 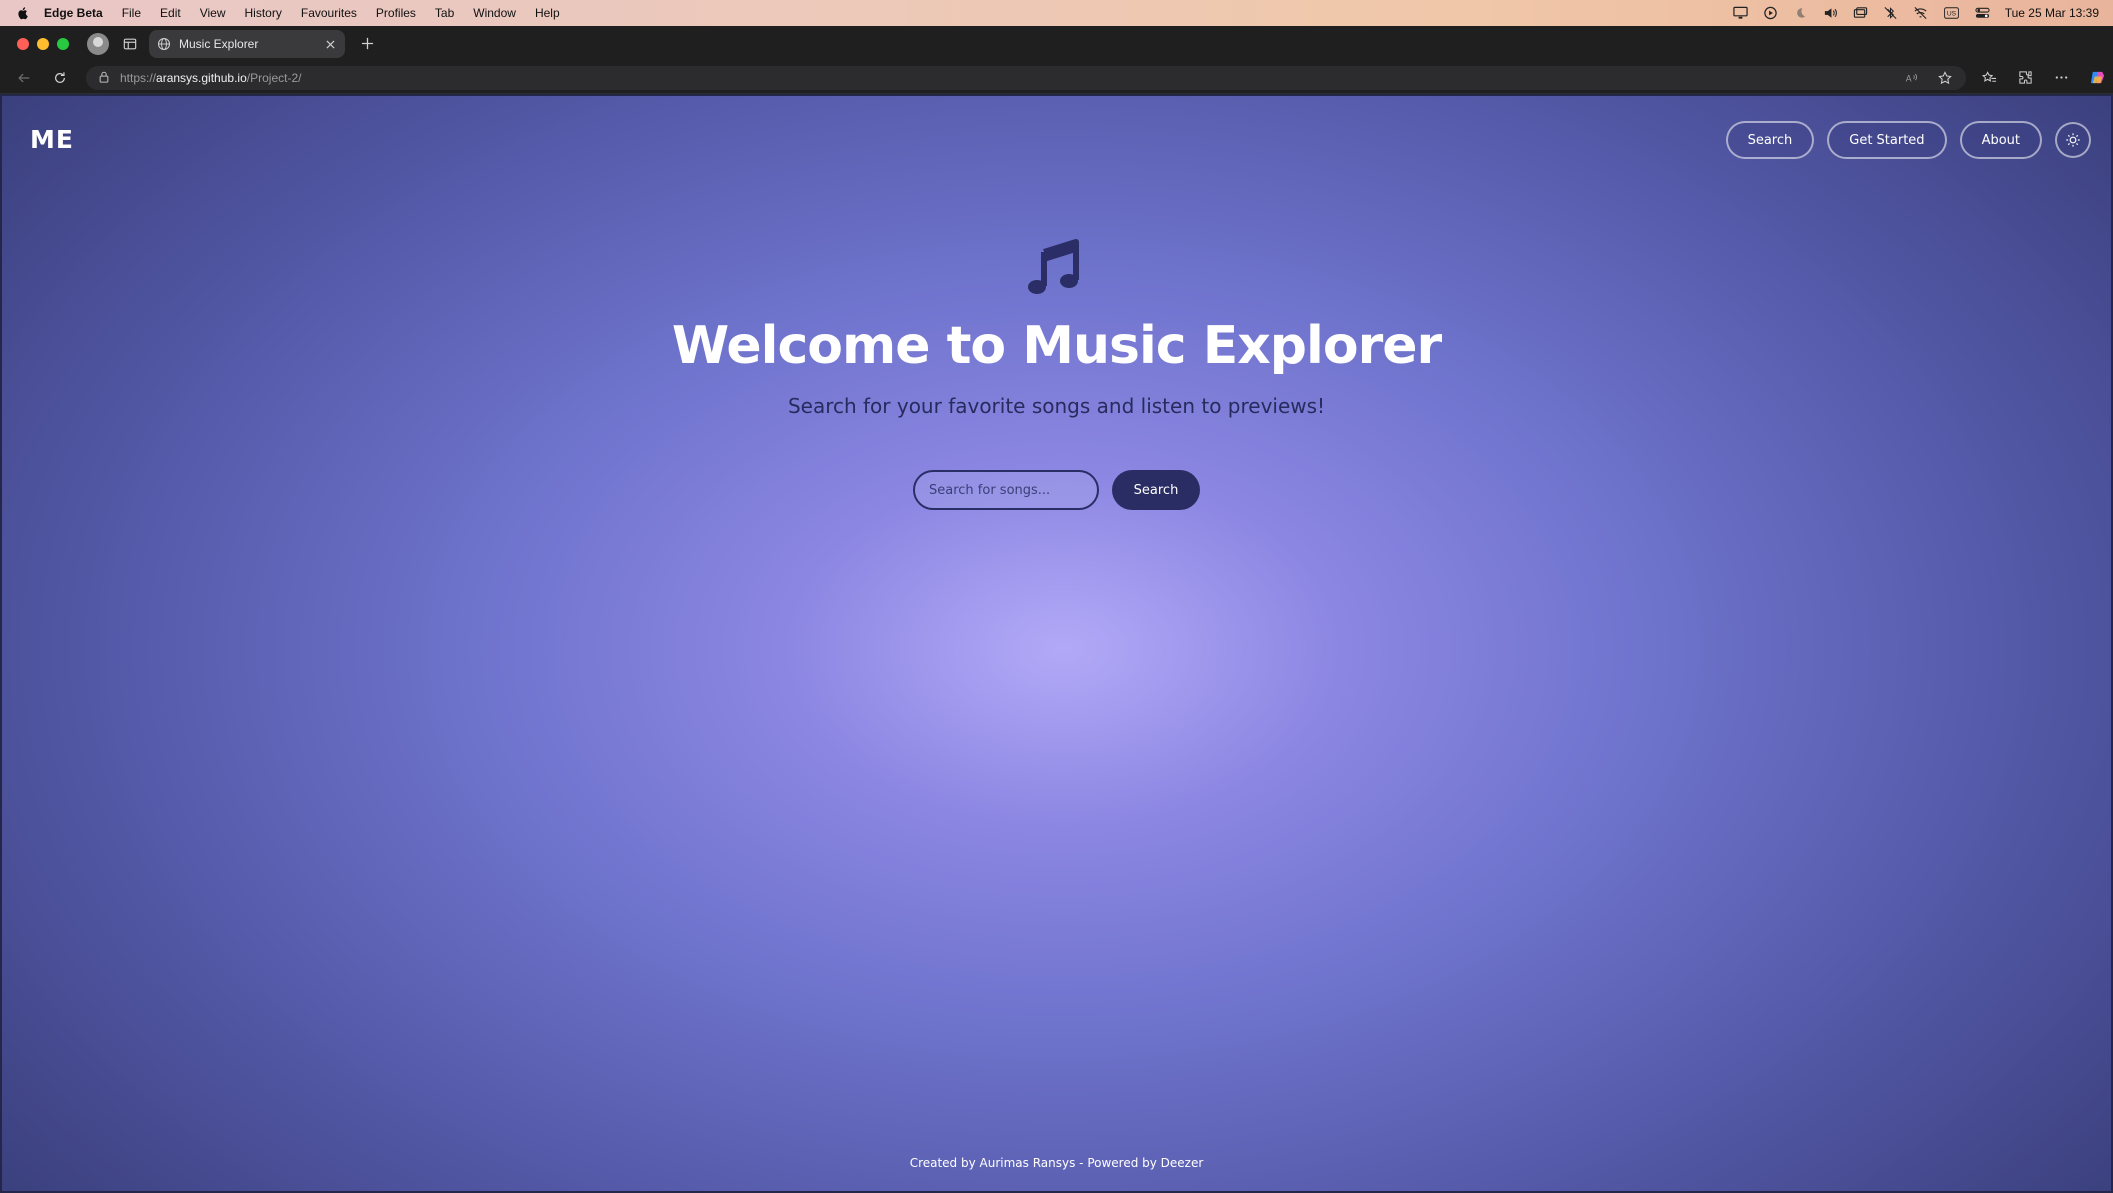 I want to click on toolbar-right-buttons, so click(x=2043, y=78).